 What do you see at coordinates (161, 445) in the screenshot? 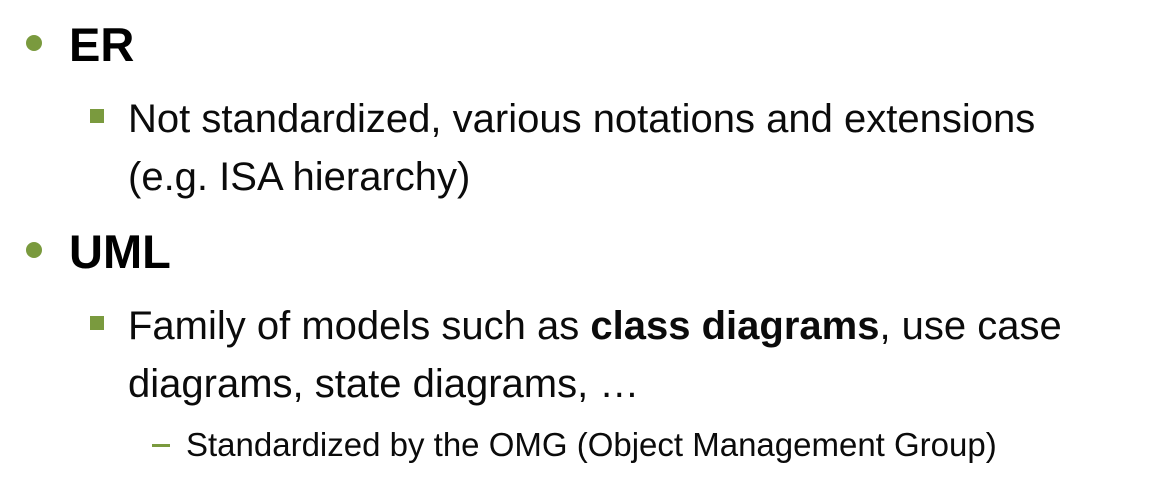
I see `dash-bullet-icon` at bounding box center [161, 445].